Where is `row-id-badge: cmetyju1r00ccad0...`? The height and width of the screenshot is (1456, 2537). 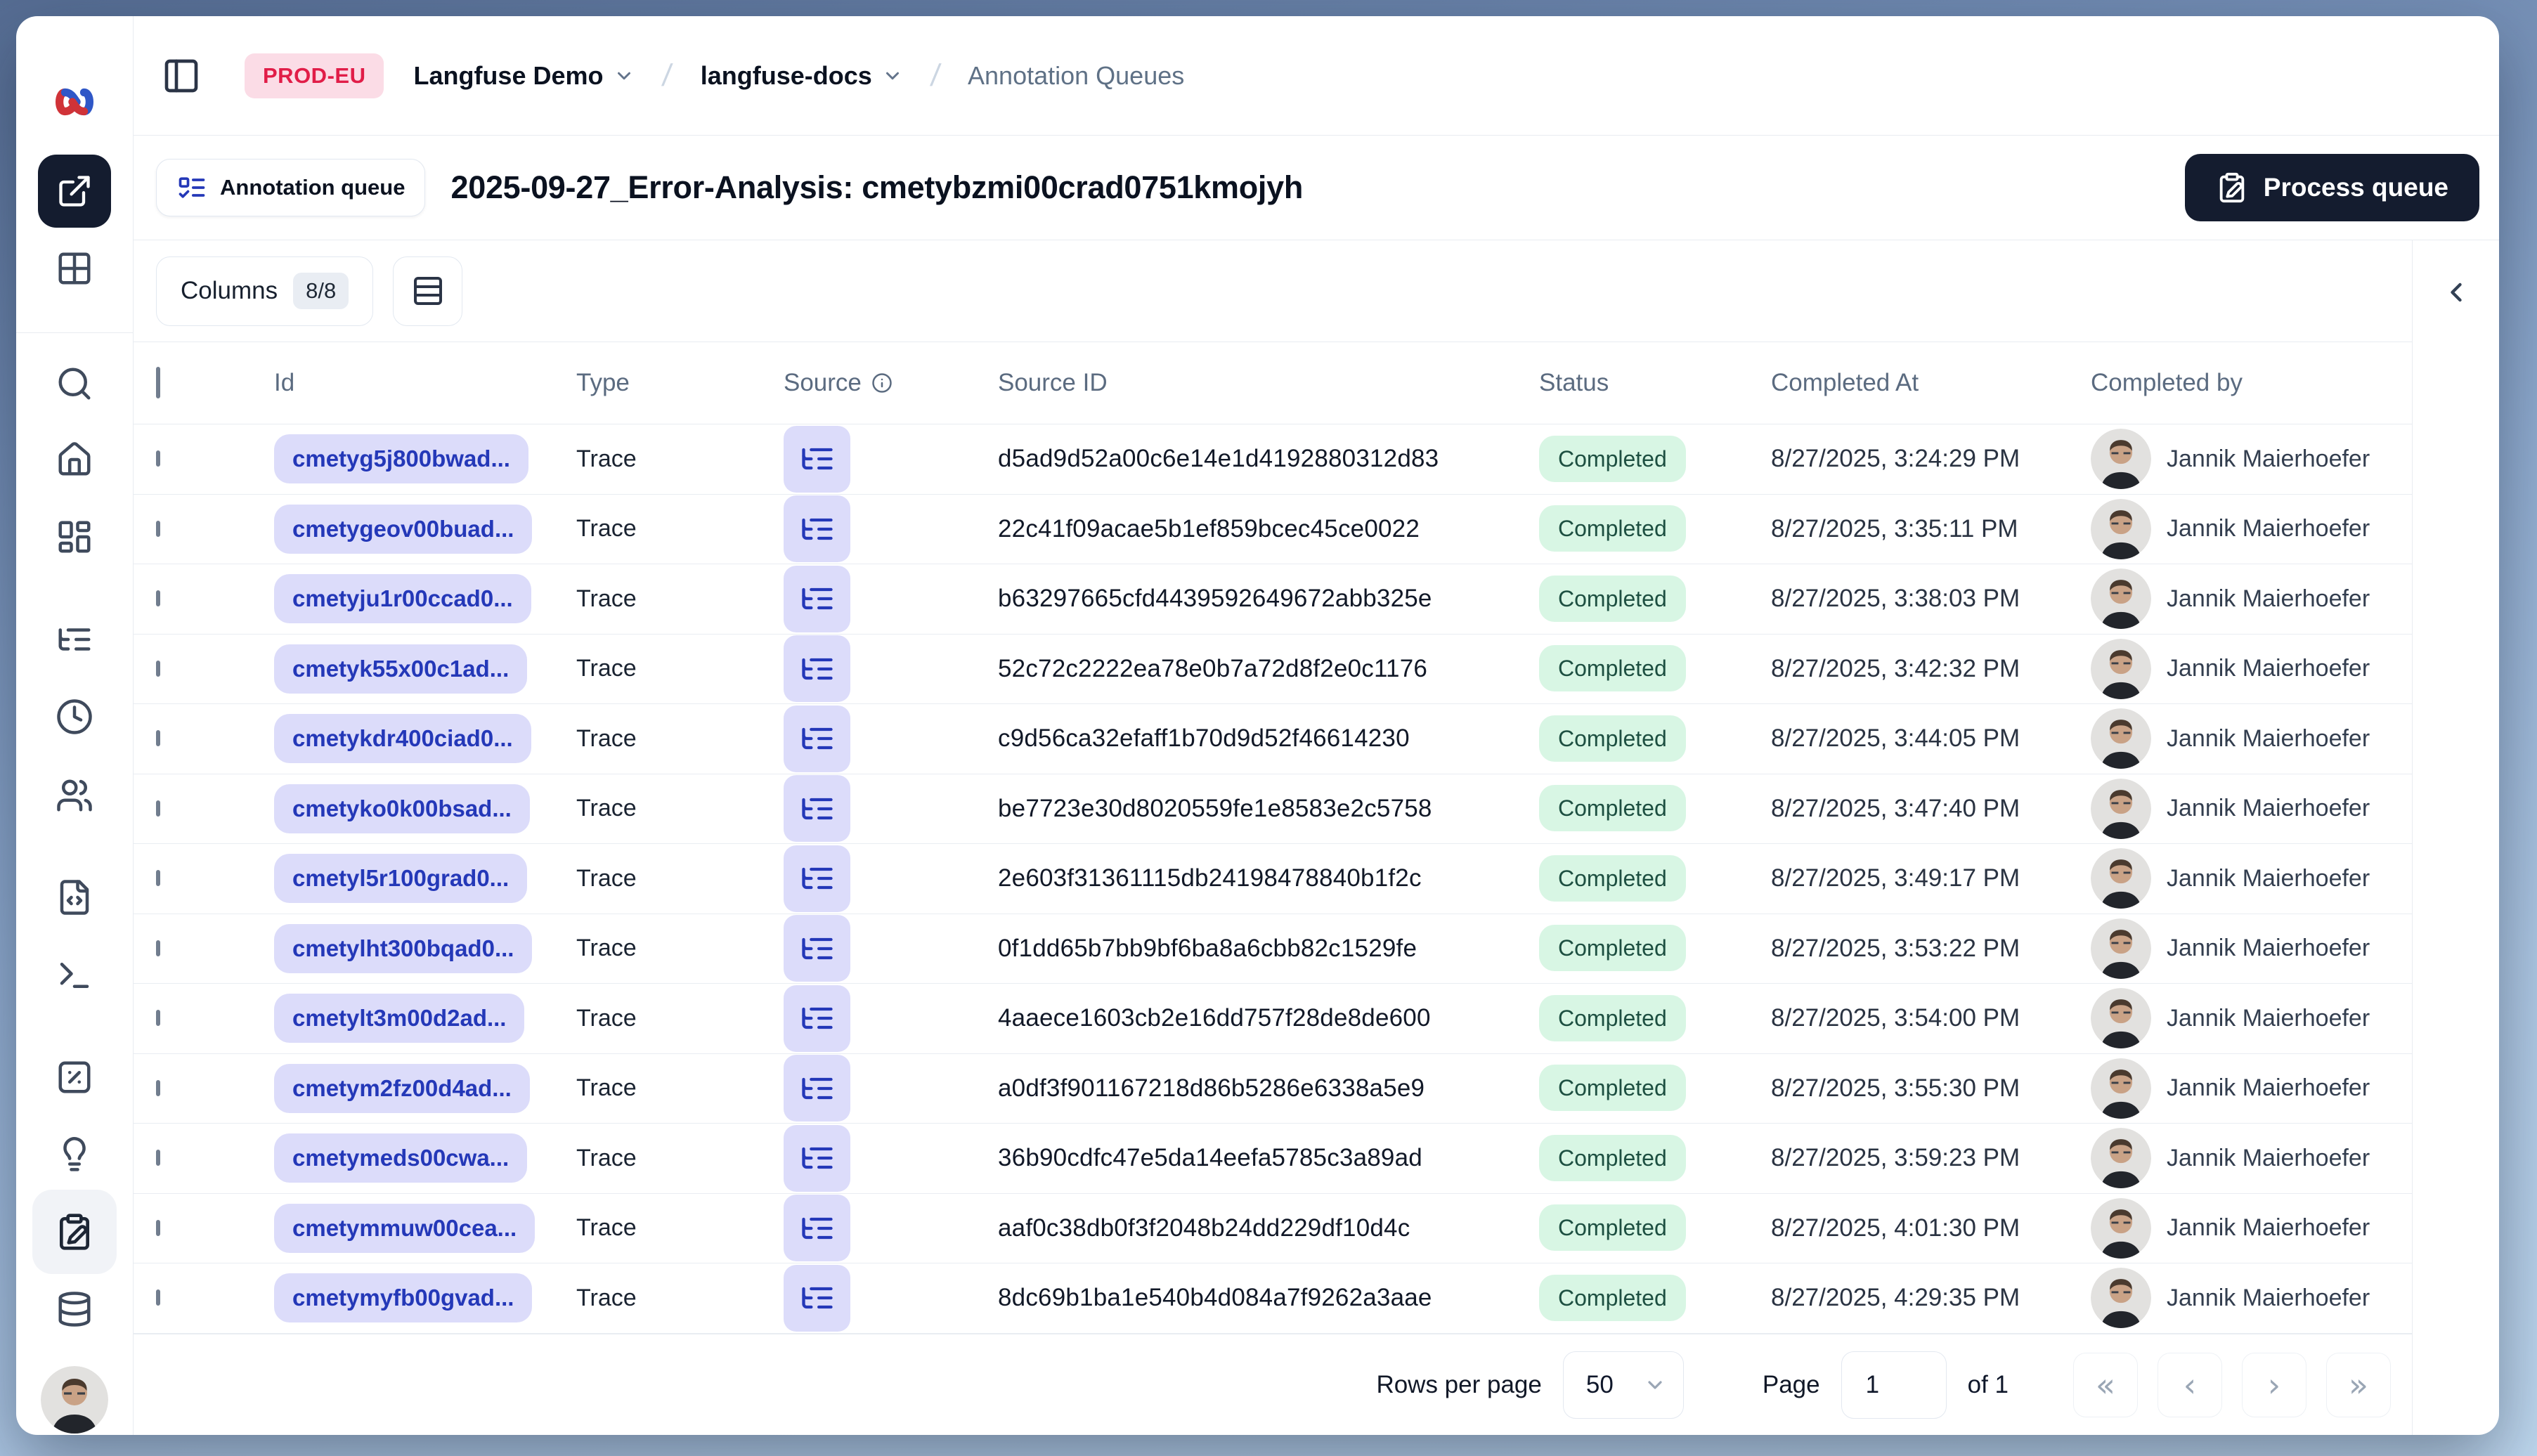
row-id-badge: cmetyju1r00ccad0... is located at coordinates (403, 599).